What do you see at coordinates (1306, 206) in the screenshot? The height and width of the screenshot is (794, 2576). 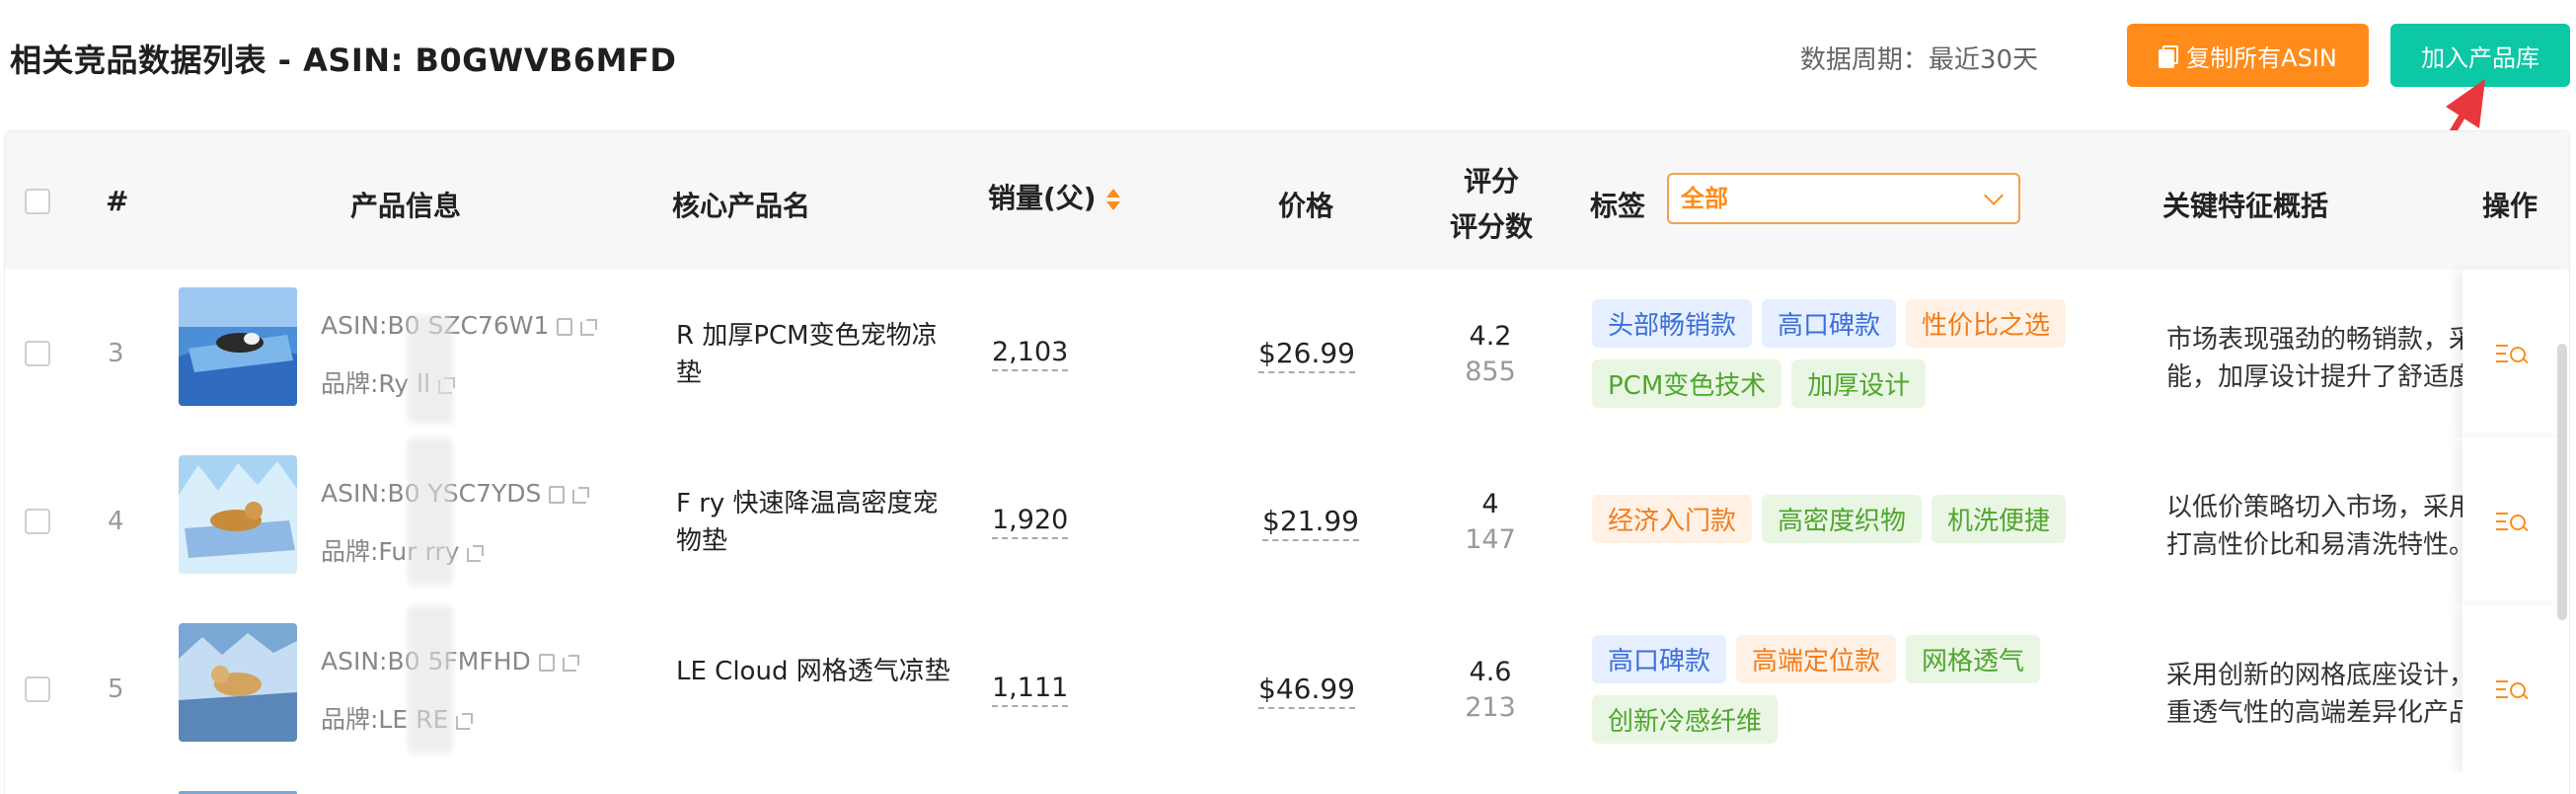 I see `column-price: 价格` at bounding box center [1306, 206].